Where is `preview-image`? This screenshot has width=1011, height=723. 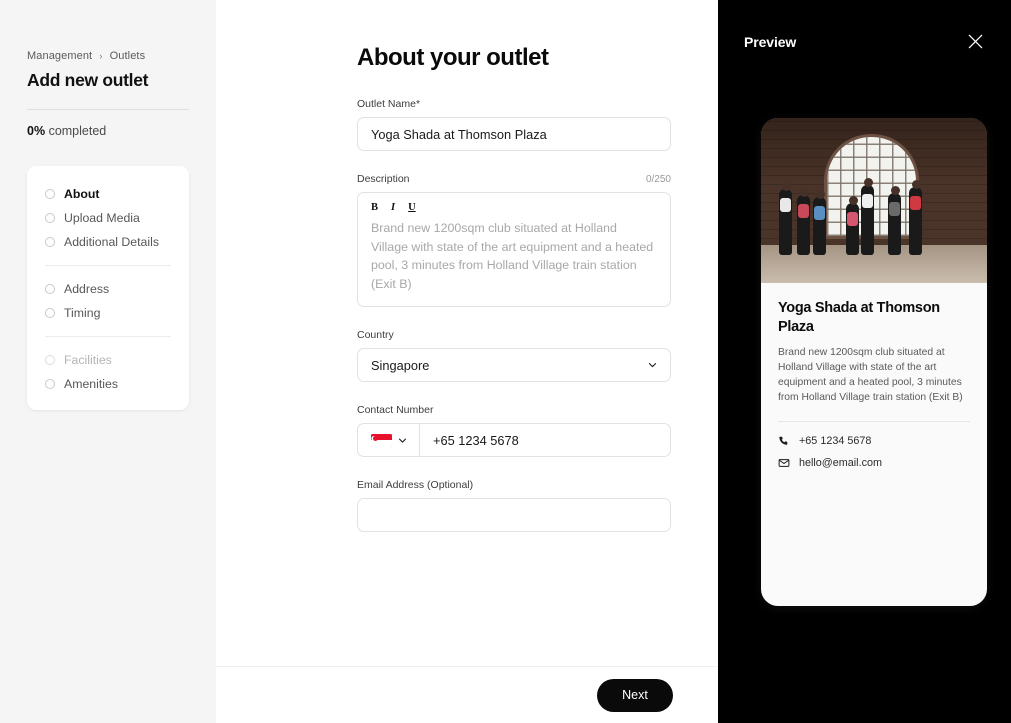
preview-image is located at coordinates (874, 200).